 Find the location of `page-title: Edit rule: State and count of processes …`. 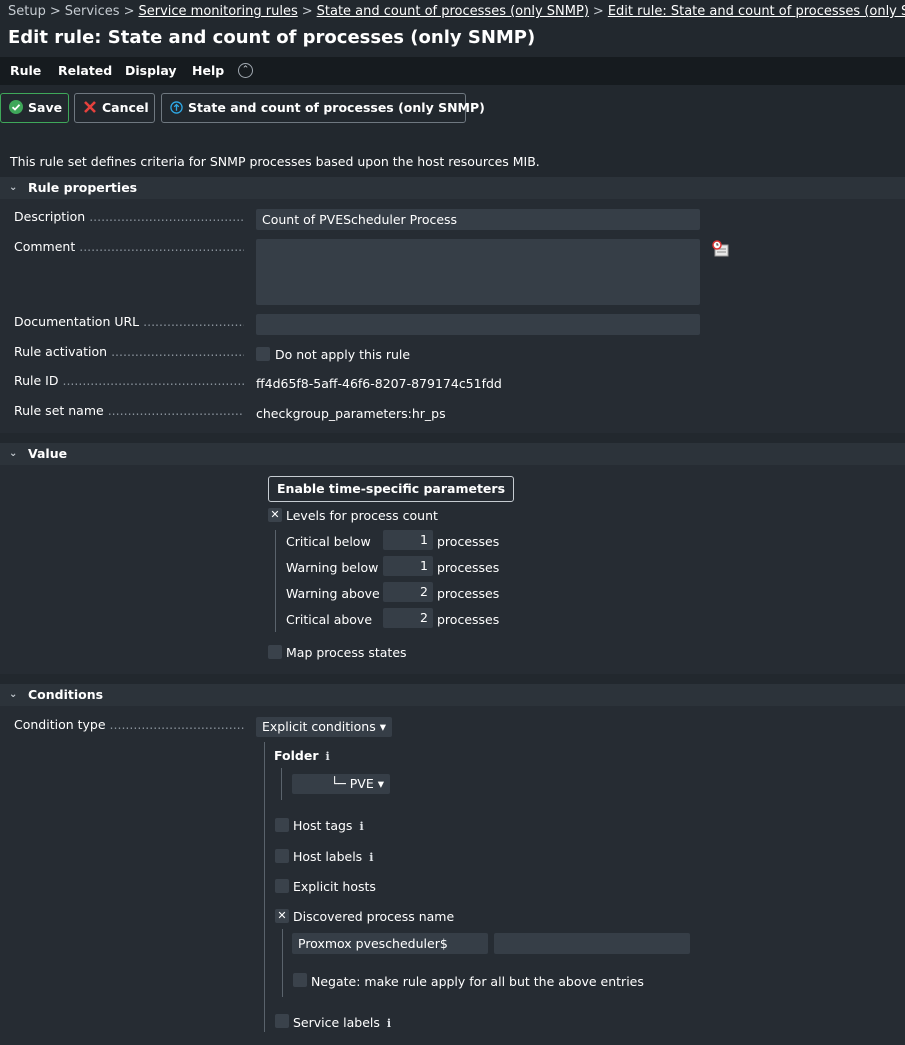

page-title: Edit rule: State and count of processes … is located at coordinates (272, 37).